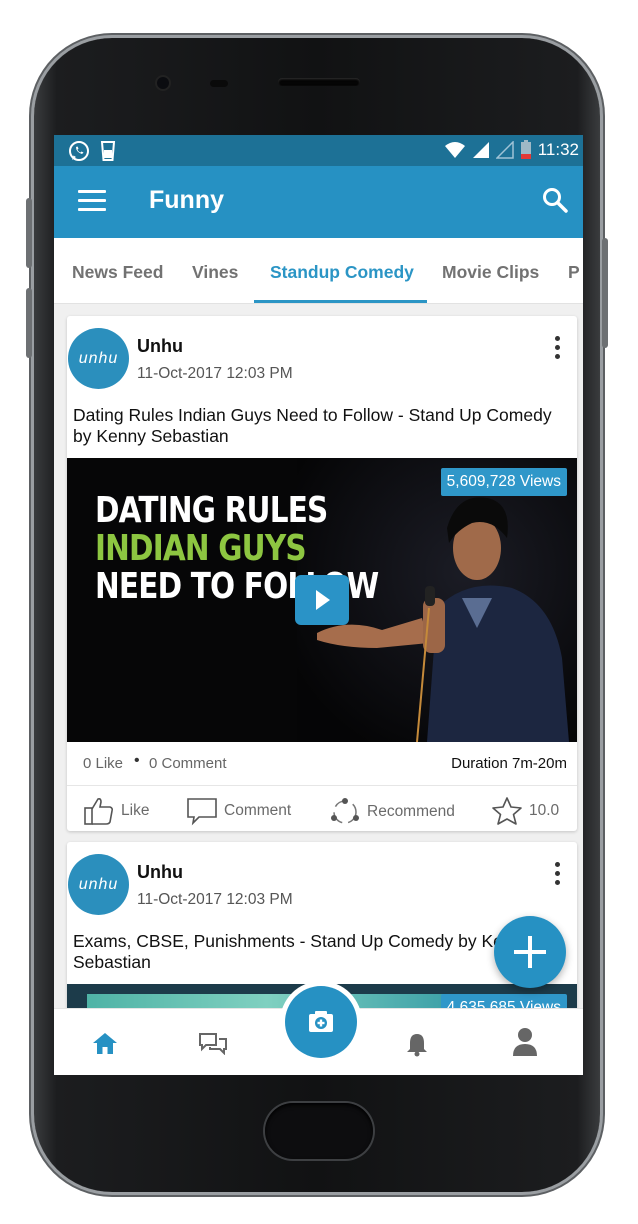 The image size is (638, 1224). Describe the element at coordinates (319, 82) in the screenshot. I see `earpiece-speaker` at that location.